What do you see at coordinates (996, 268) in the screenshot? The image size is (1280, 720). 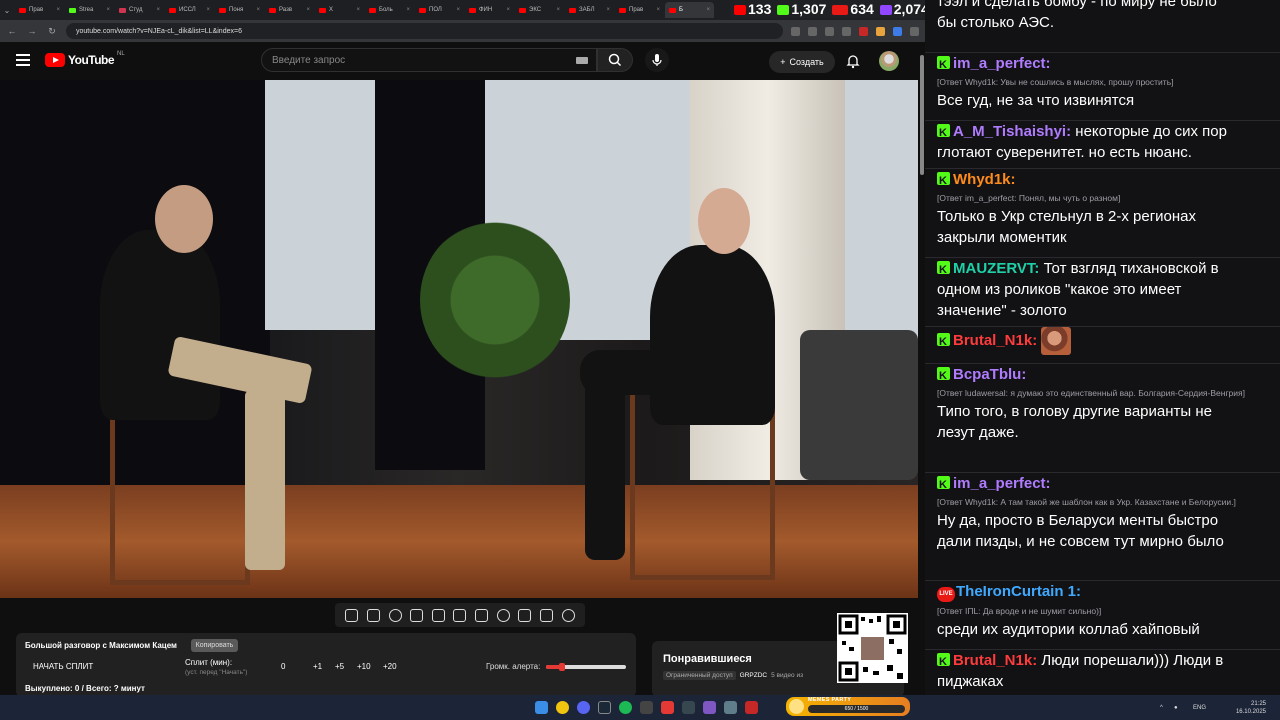 I see `chat-username: MAUZERVT:` at bounding box center [996, 268].